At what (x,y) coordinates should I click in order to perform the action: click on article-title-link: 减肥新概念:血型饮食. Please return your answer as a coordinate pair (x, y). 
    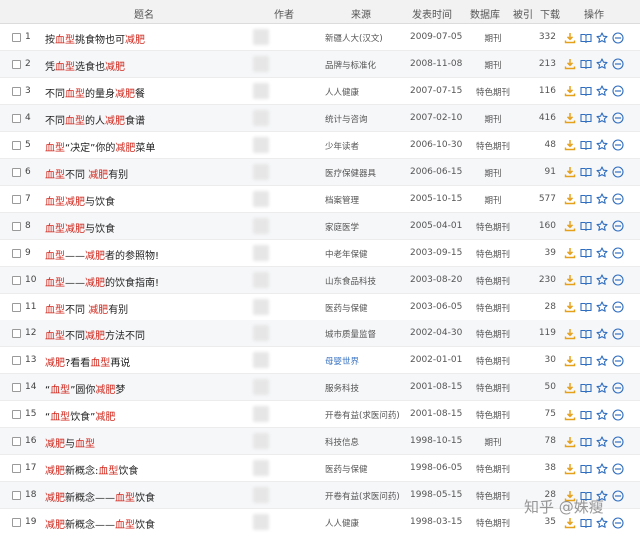
    Looking at the image, I should click on (91, 469).